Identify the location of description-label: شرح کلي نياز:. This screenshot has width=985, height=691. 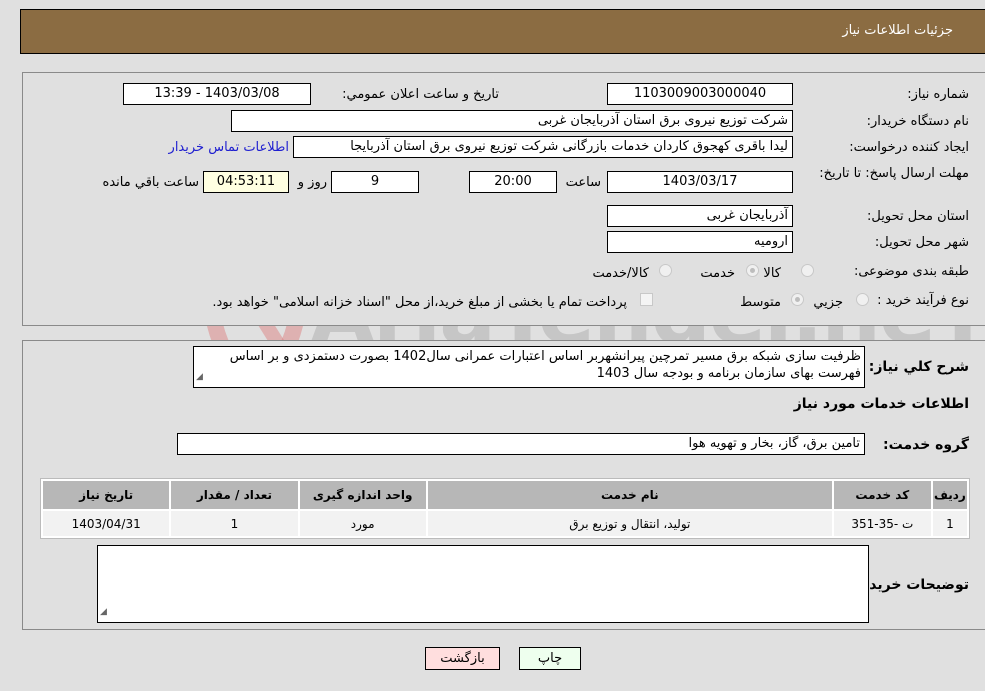
(918, 367).